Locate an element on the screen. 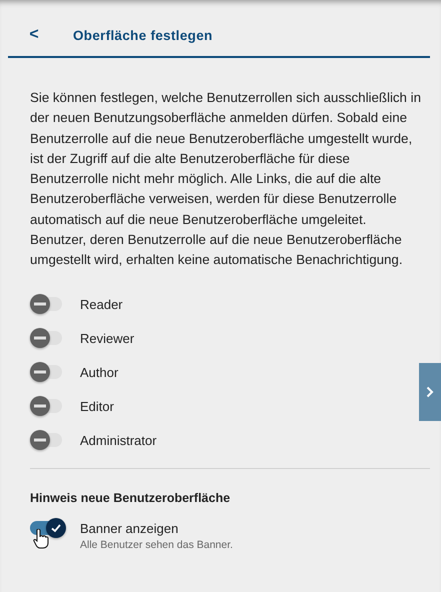 The width and height of the screenshot is (441, 592). role-label: Administrator is located at coordinates (118, 440).